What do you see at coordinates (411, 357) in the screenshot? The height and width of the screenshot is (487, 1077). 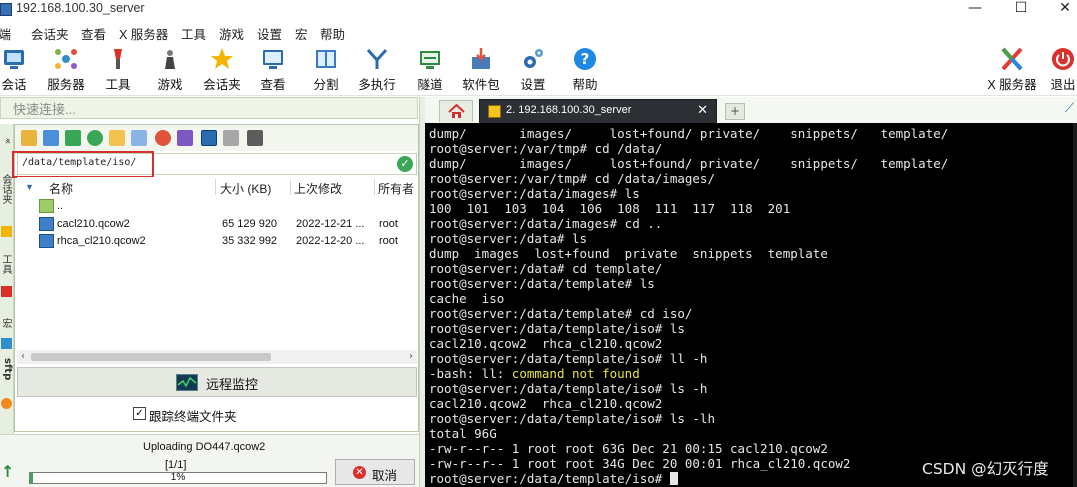 I see `scroll-right-icon: ›` at bounding box center [411, 357].